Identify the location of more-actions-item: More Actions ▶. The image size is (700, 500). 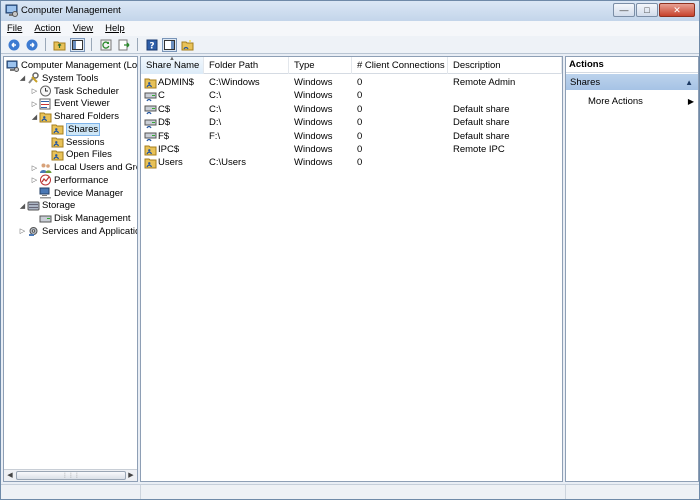
(642, 101).